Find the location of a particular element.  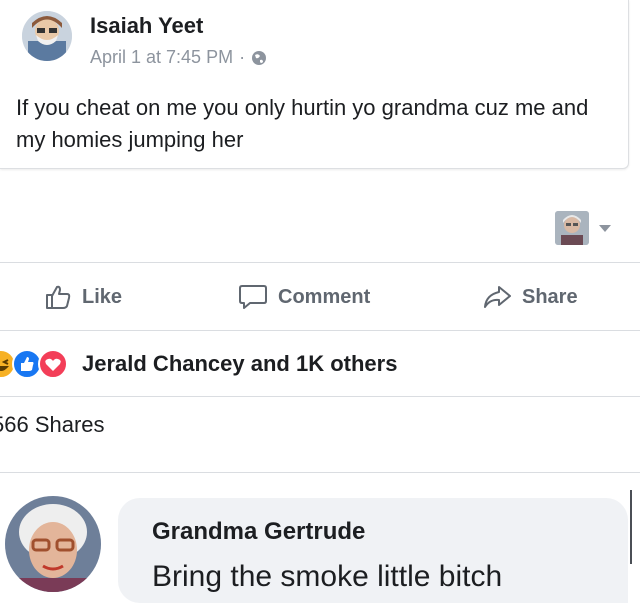

viewer-selector is located at coordinates (583, 228).